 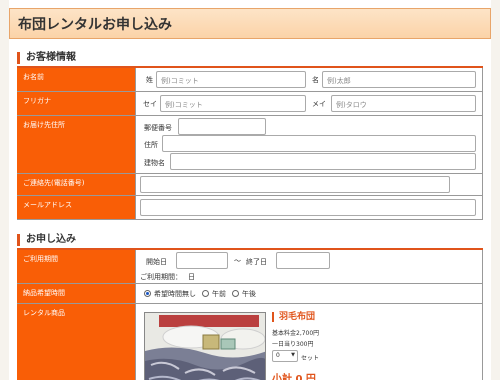 What do you see at coordinates (76, 79) in the screenshot?
I see `name-label: お名前` at bounding box center [76, 79].